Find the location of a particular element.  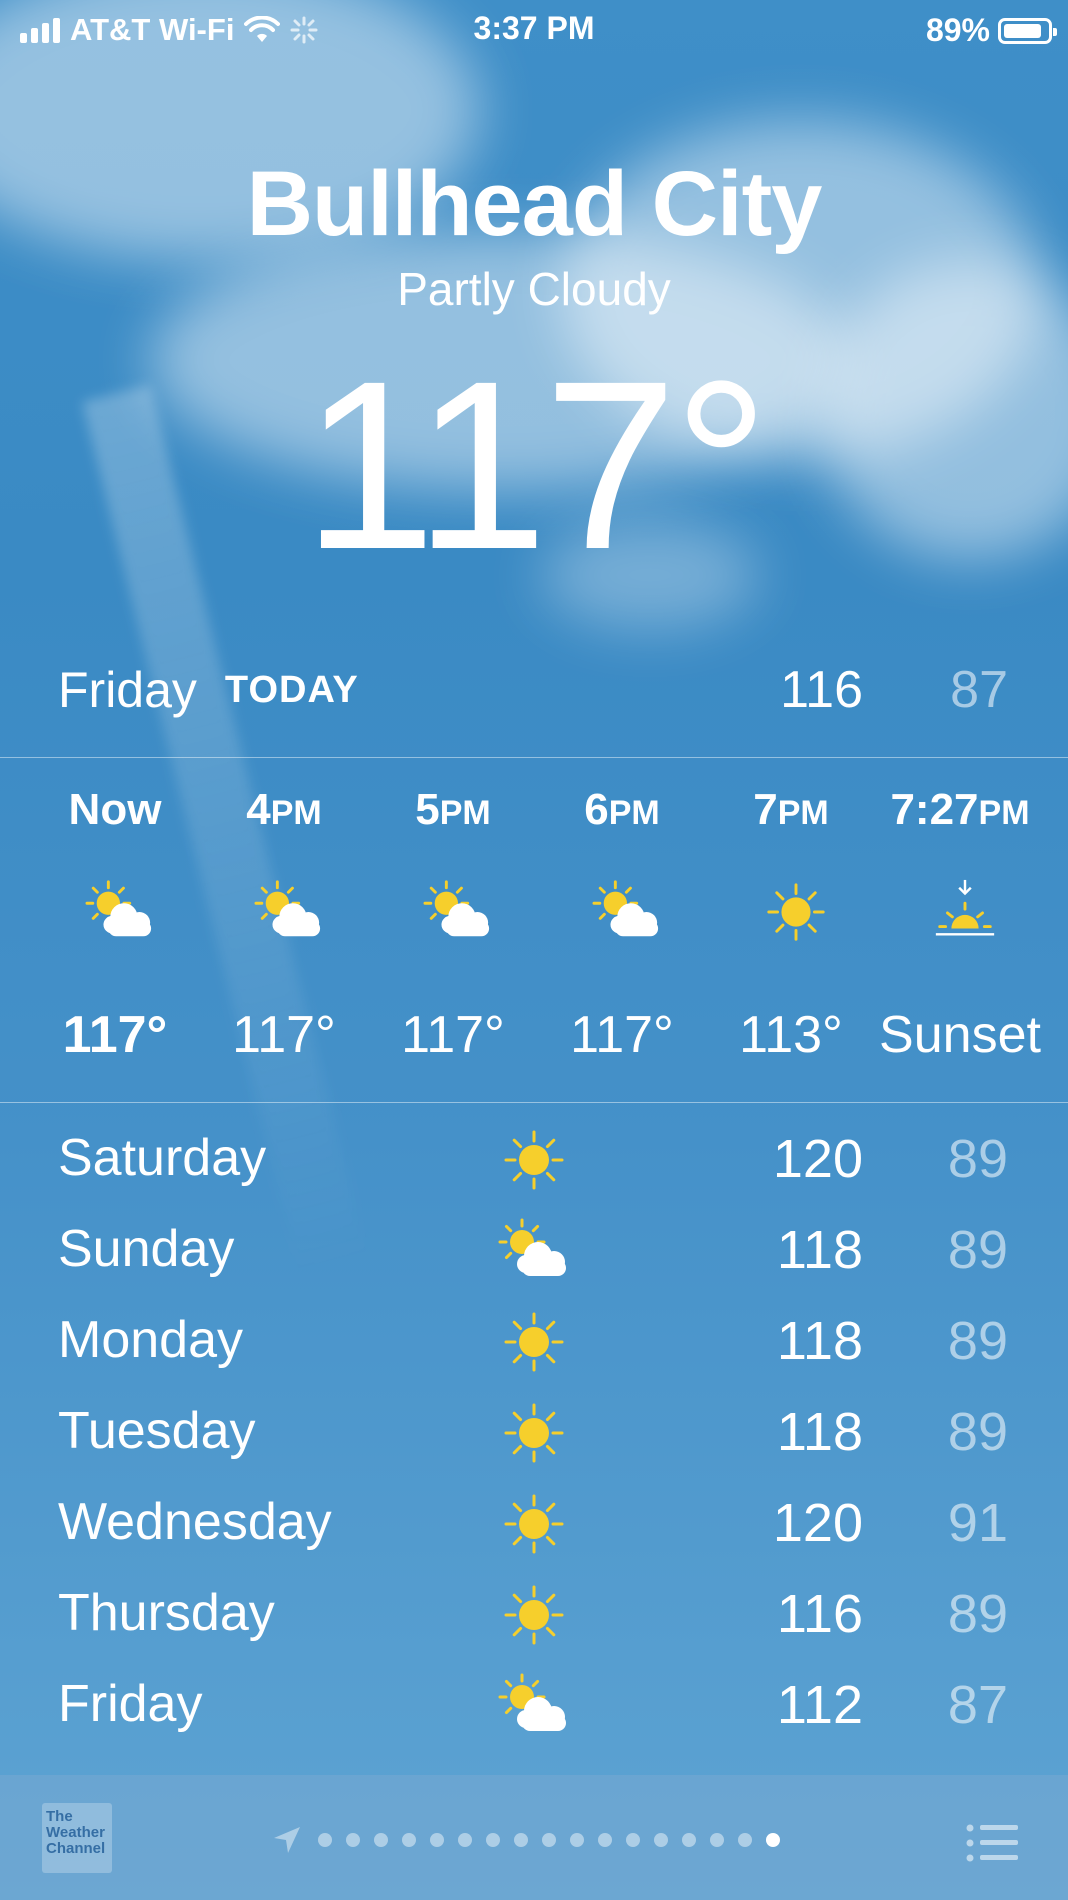

day-name: Sunday is located at coordinates (146, 1249).